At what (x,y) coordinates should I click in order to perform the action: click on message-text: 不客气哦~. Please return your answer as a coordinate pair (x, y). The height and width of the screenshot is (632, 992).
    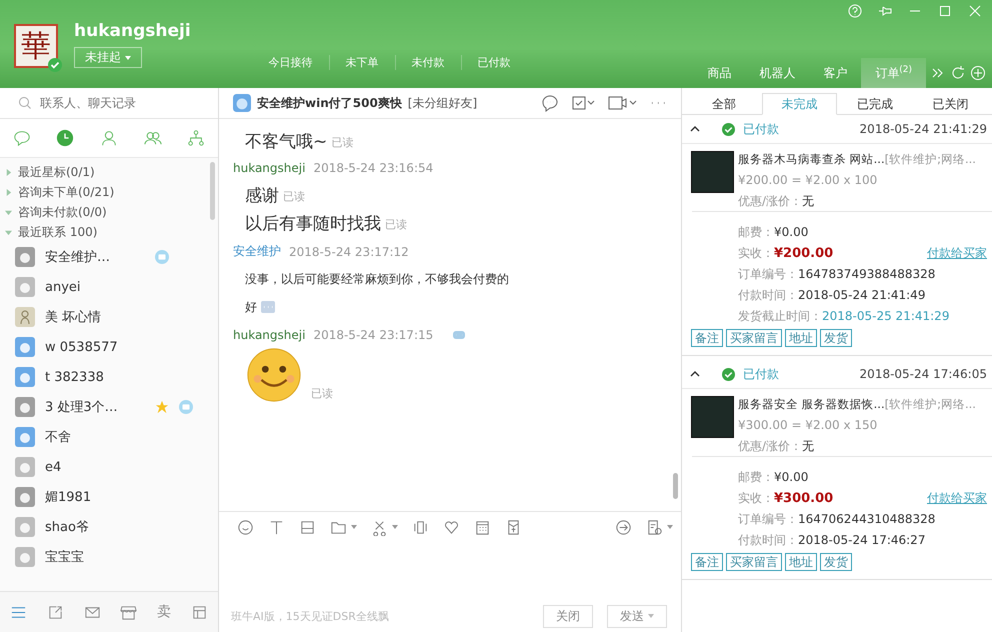
    Looking at the image, I should click on (286, 142).